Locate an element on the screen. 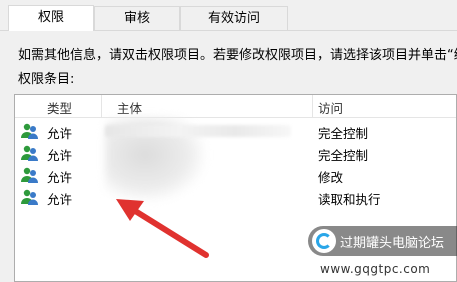 The width and height of the screenshot is (457, 282). column-header-type: 类型 is located at coordinates (59, 107).